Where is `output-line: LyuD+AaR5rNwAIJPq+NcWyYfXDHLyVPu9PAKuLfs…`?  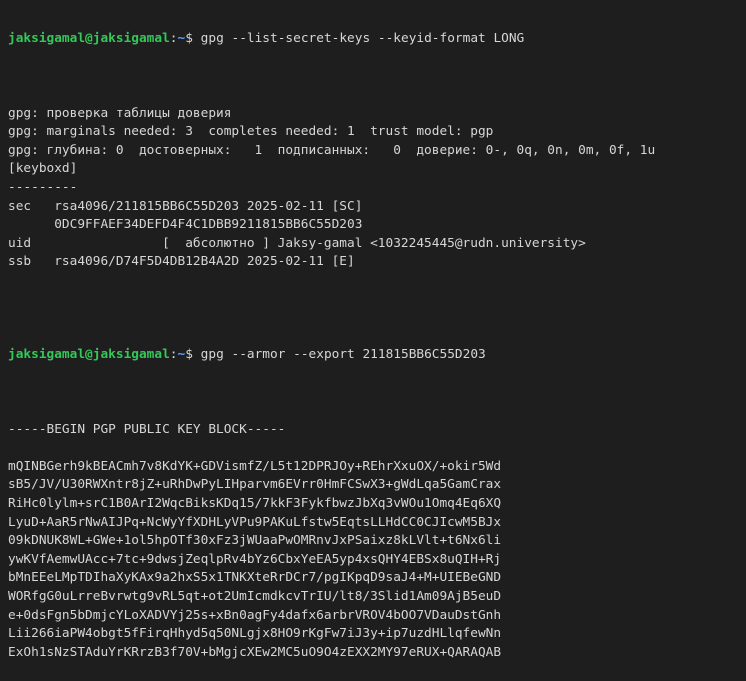 output-line: LyuD+AaR5rNwAIJPq+NcWyYfXDHLyVPu9PAKuLfs… is located at coordinates (255, 522).